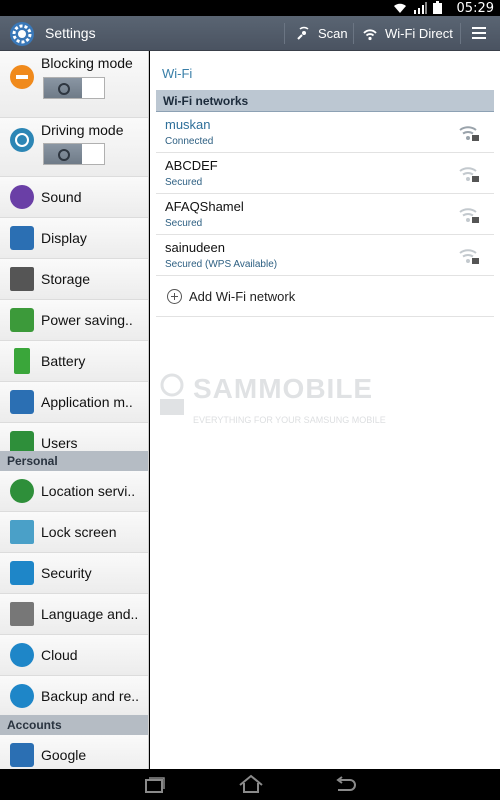  Describe the element at coordinates (437, 7) in the screenshot. I see `battery-status-icon` at that location.